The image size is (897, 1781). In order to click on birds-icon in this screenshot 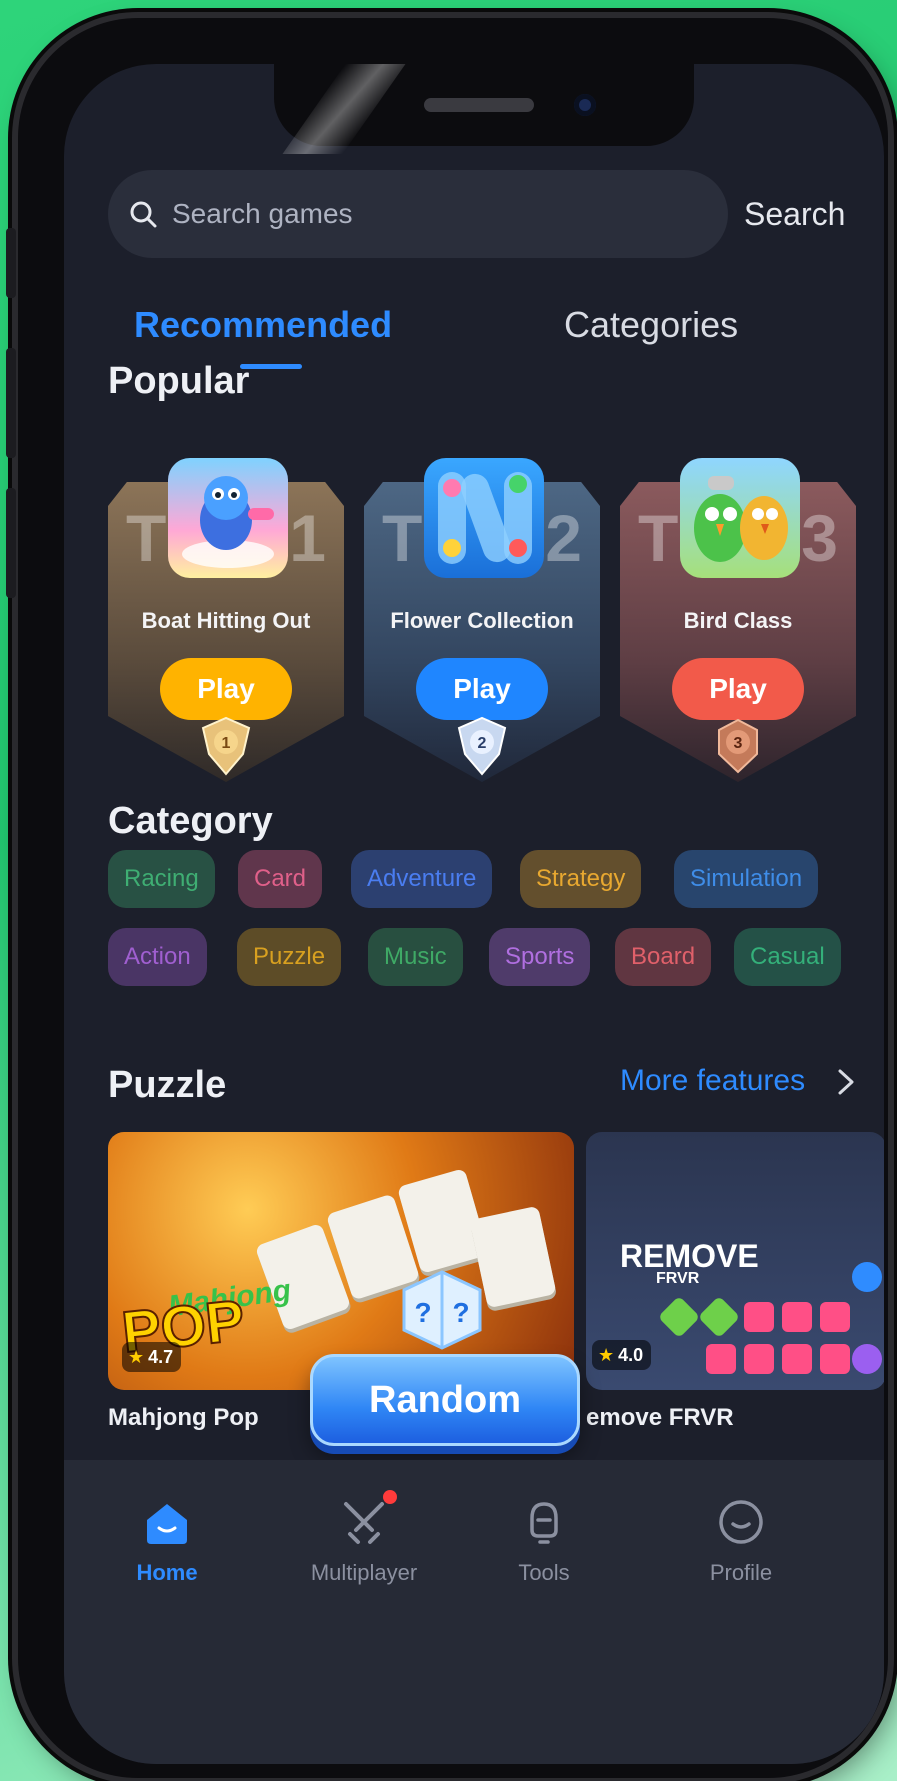, I will do `click(741, 519)`.